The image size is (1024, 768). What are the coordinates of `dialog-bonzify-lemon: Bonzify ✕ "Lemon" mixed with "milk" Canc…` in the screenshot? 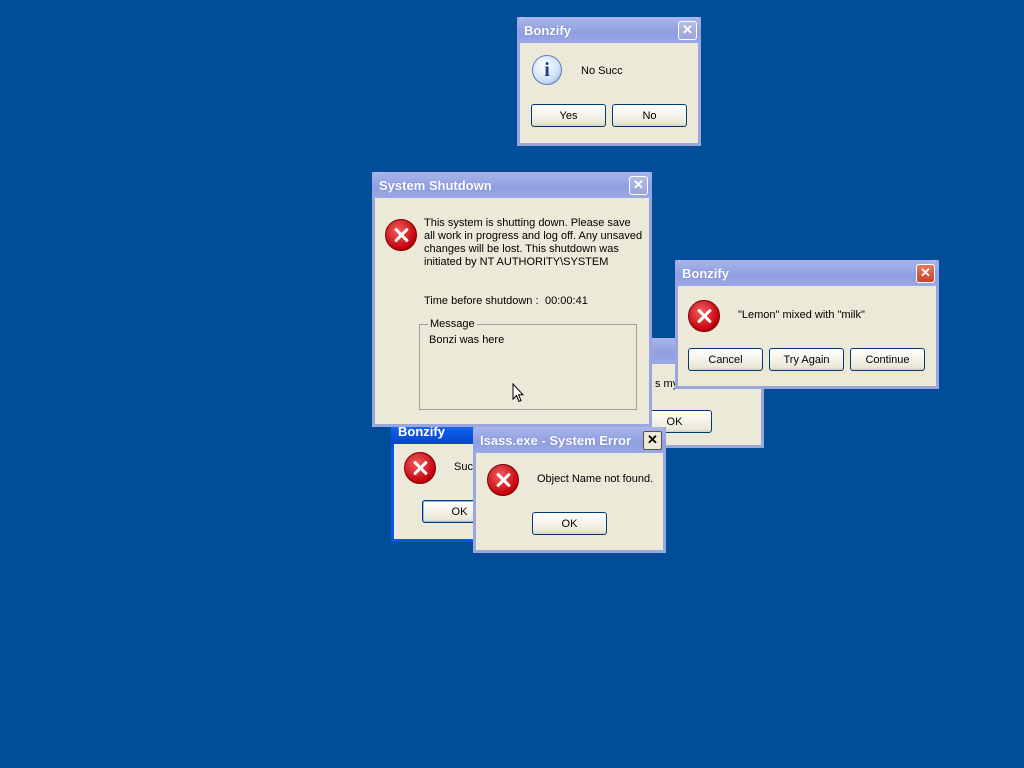 It's located at (807, 324).